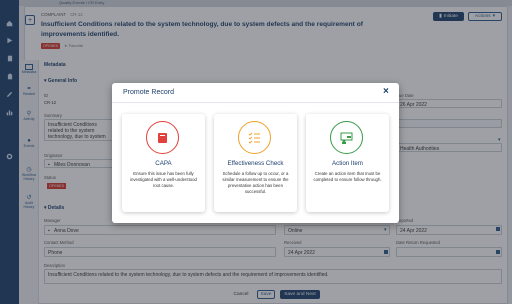 This screenshot has height=304, width=512. I want to click on presentation-icon, so click(346, 138).